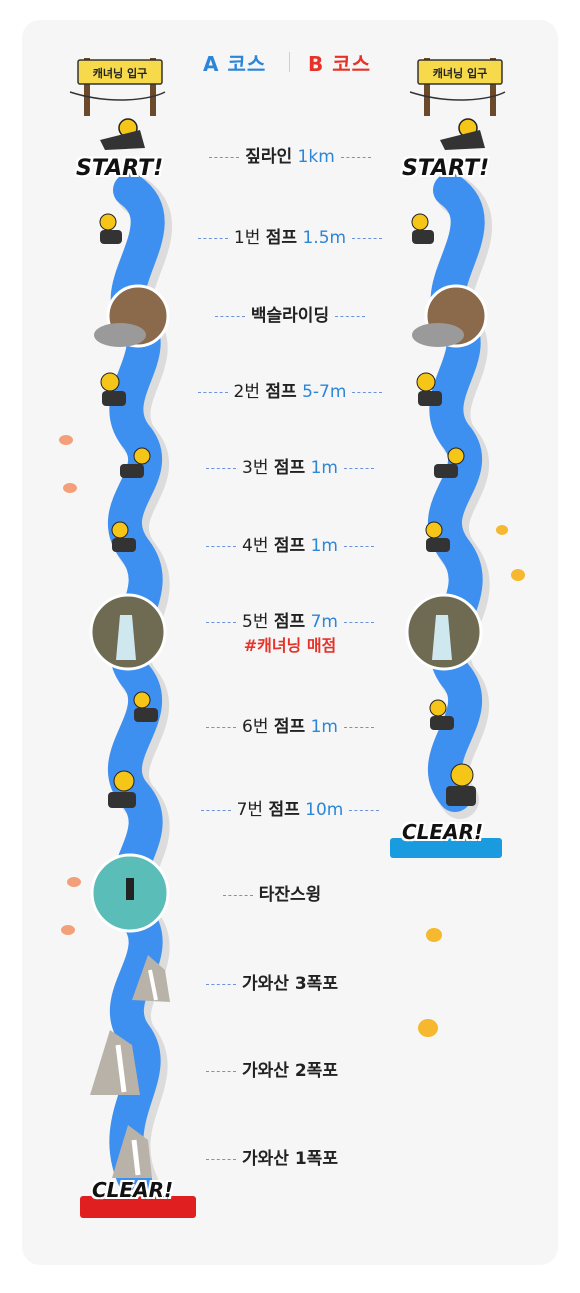  What do you see at coordinates (70, 685) in the screenshot?
I see `fish-icon` at bounding box center [70, 685].